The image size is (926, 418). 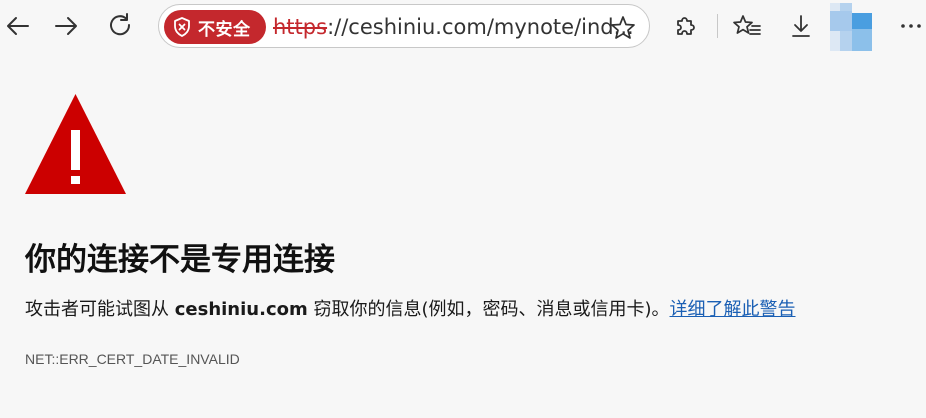 What do you see at coordinates (132, 359) in the screenshot?
I see `error-code: NET::ERR_CERT_DATE_INVALID` at bounding box center [132, 359].